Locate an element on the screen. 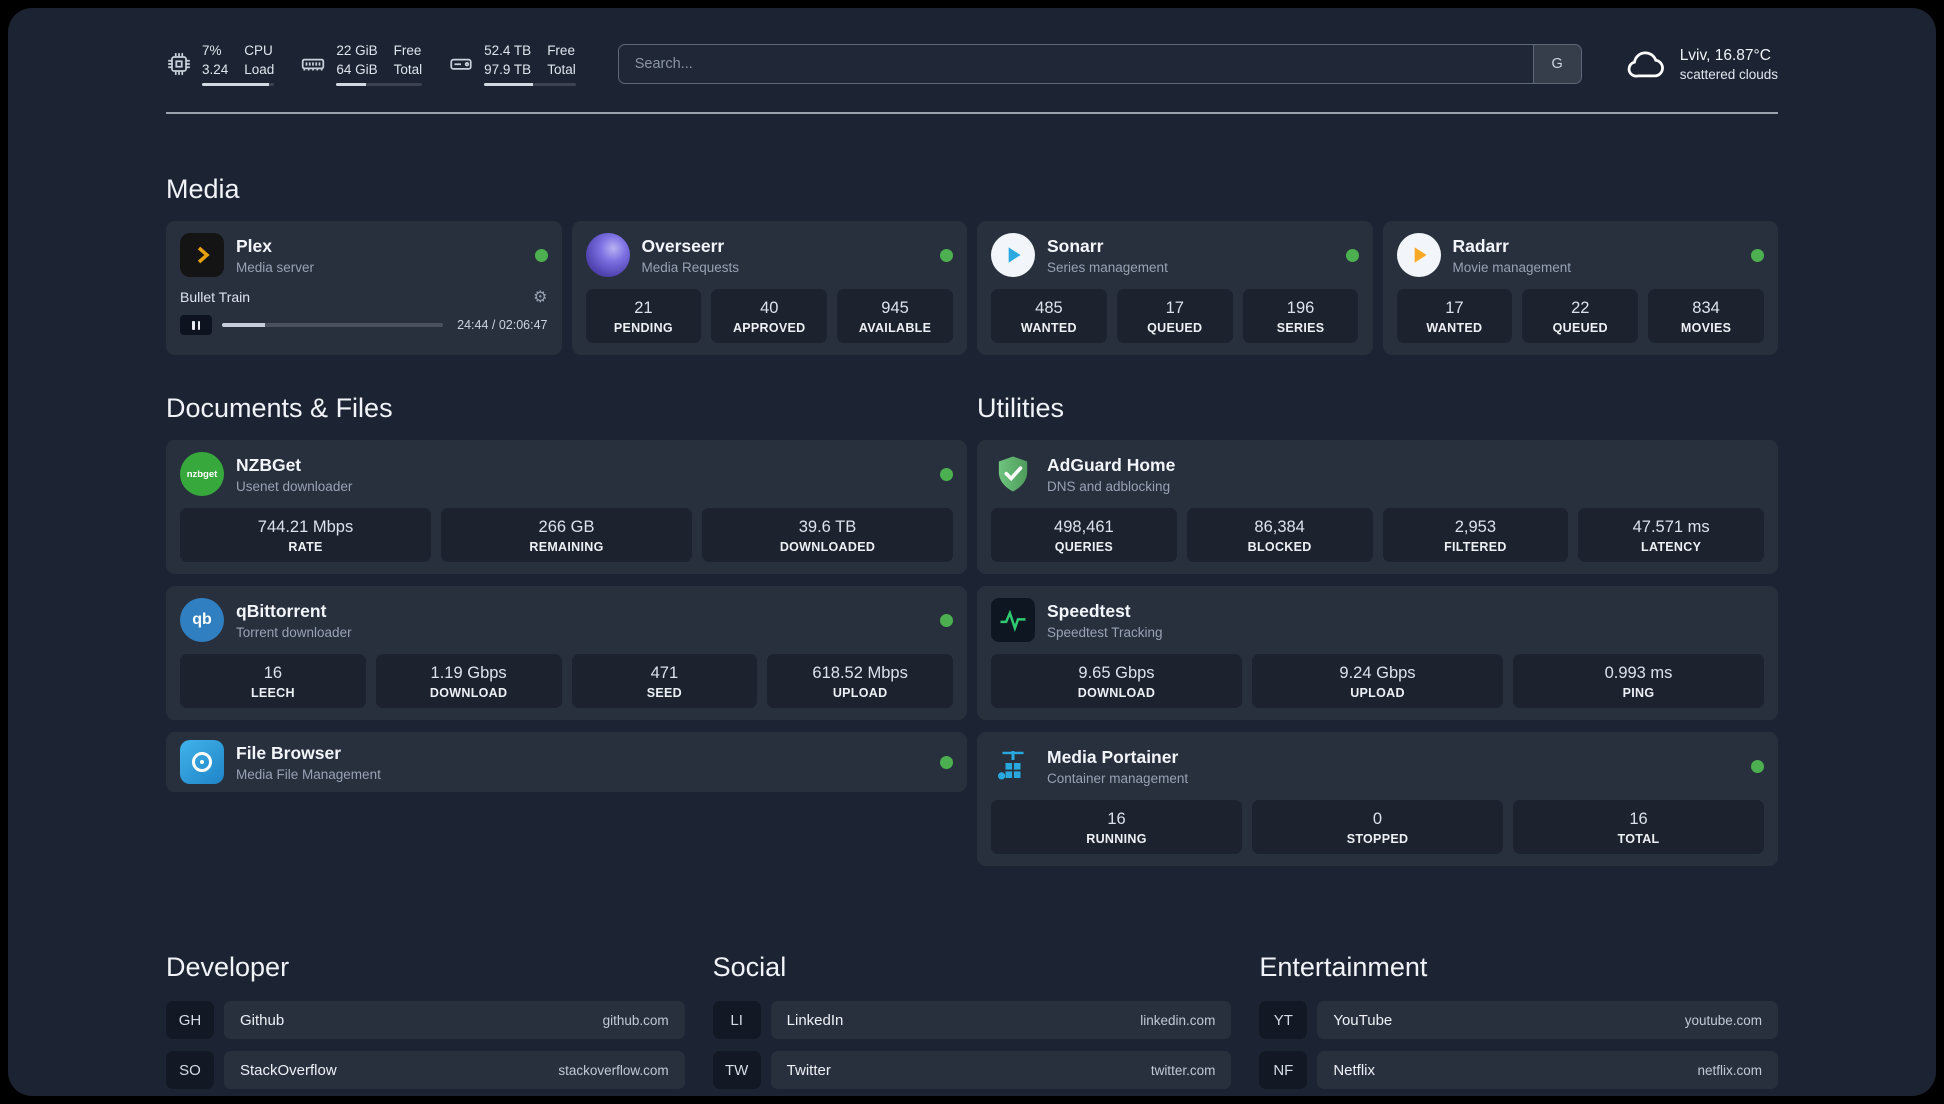  service-name: Plex is located at coordinates (254, 245).